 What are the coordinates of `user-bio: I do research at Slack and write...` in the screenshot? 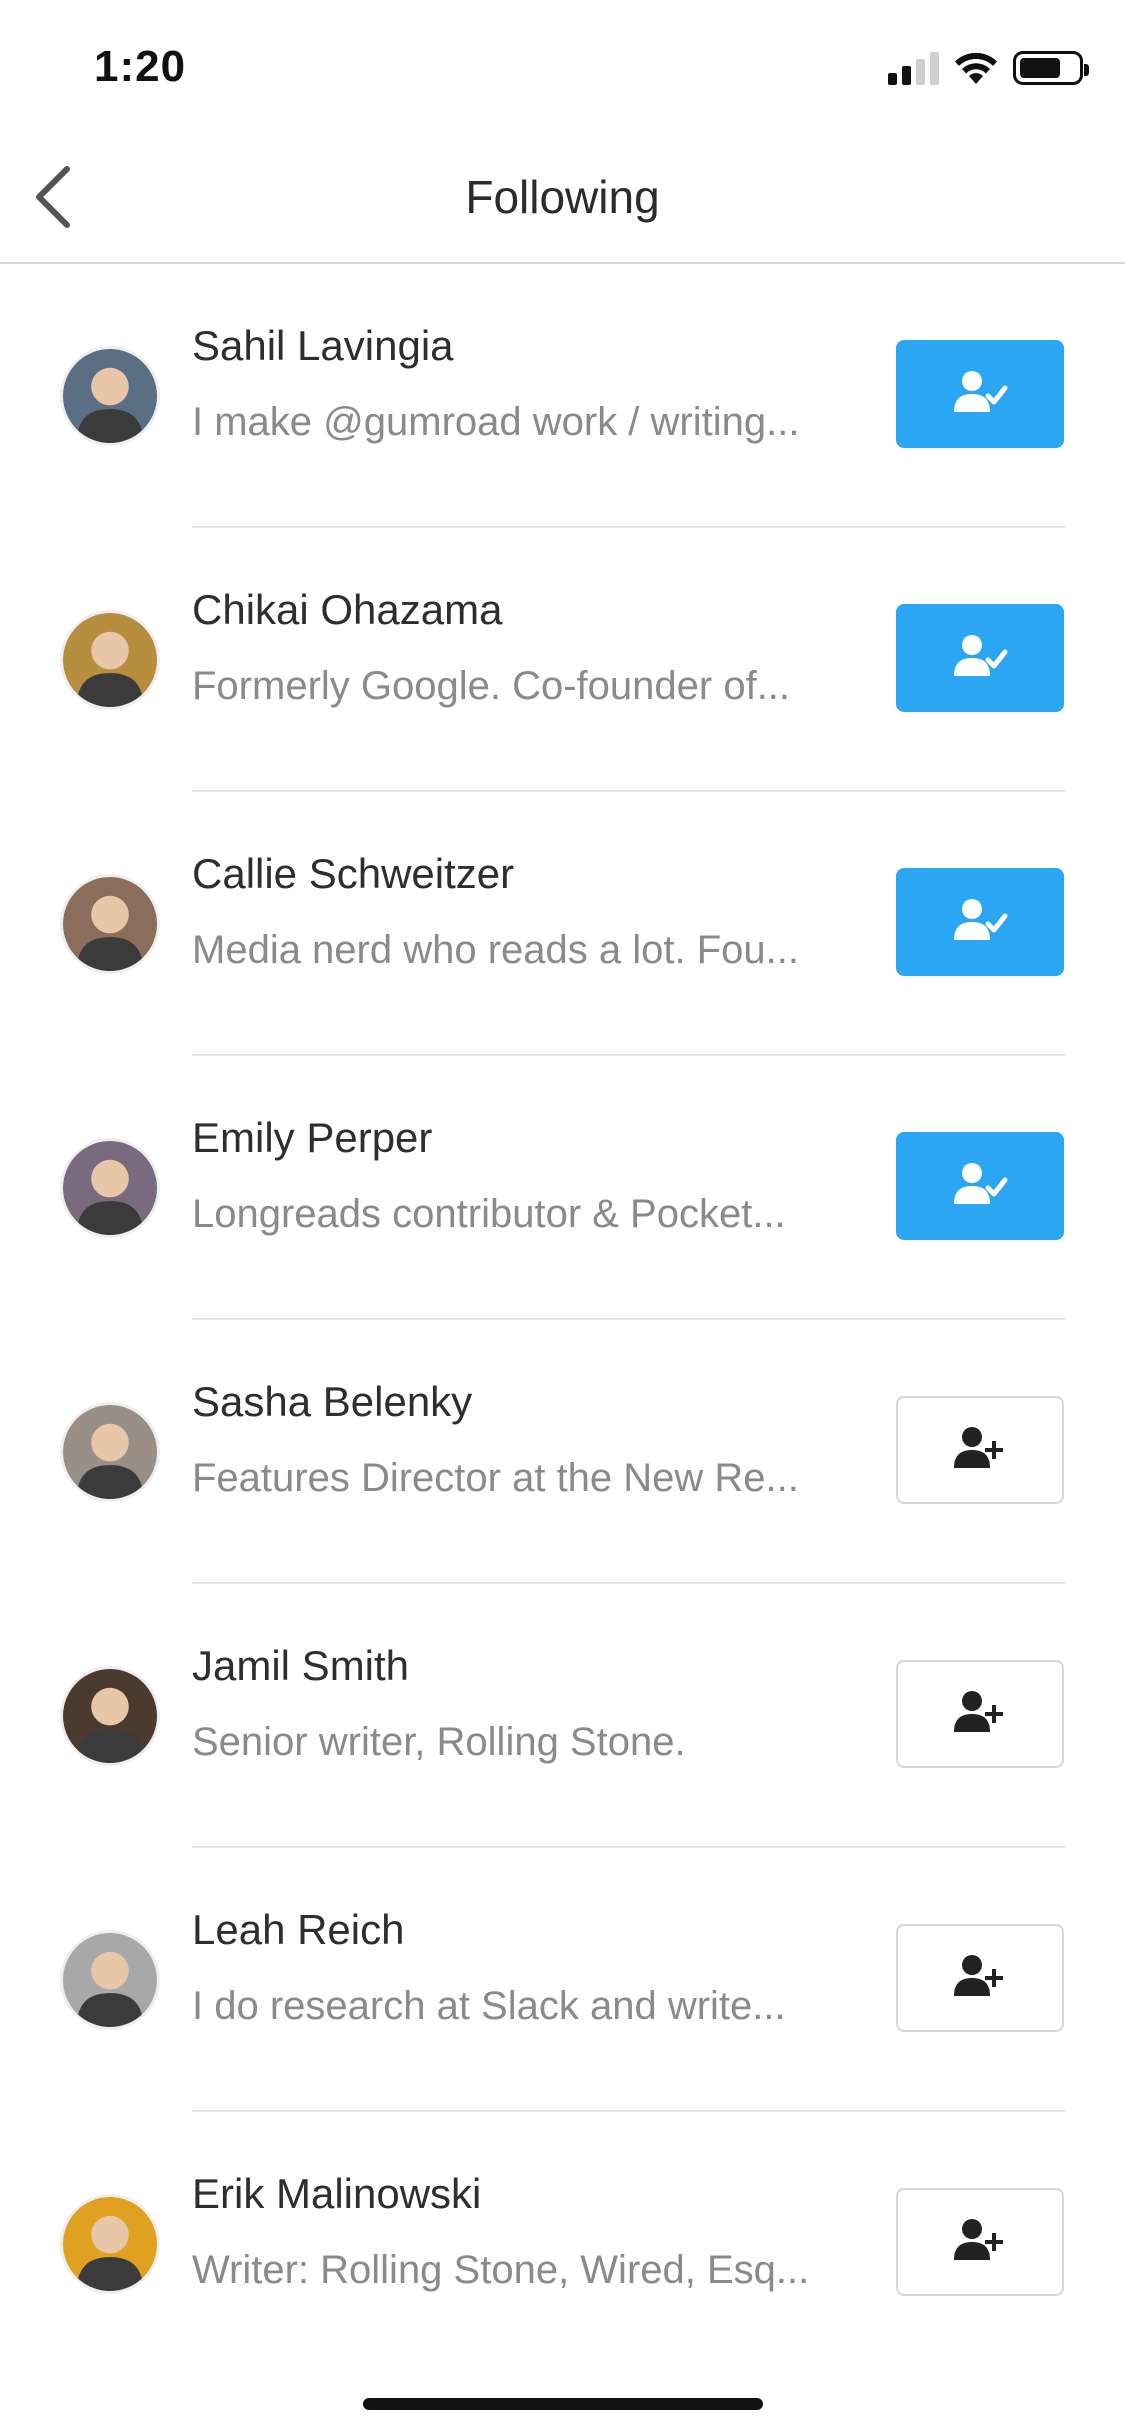 It's located at (489, 2006).